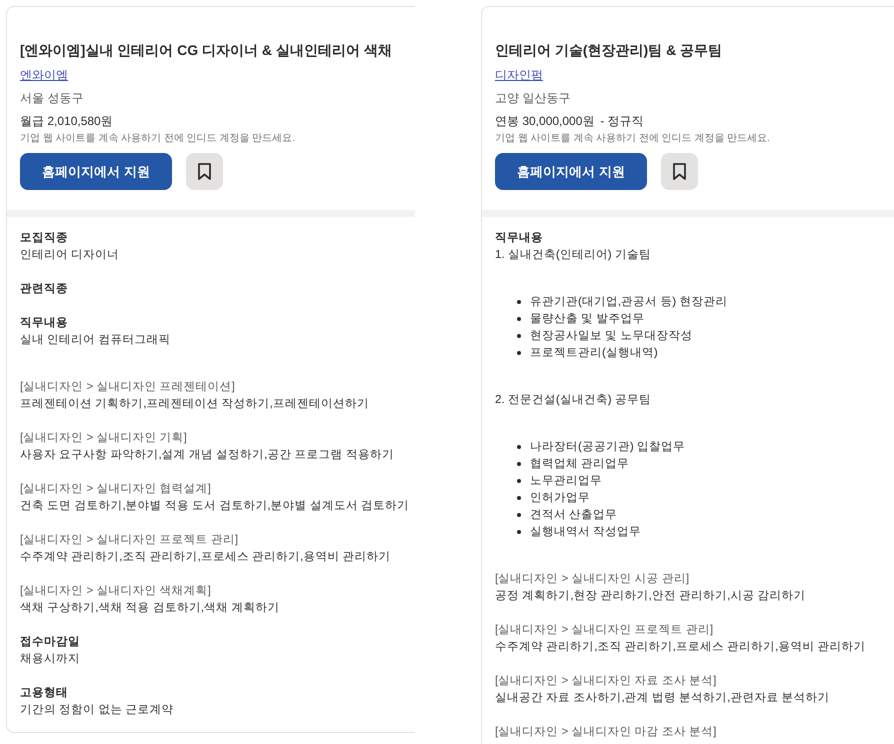  I want to click on salary-text: 연봉 30,000,000원, so click(544, 121).